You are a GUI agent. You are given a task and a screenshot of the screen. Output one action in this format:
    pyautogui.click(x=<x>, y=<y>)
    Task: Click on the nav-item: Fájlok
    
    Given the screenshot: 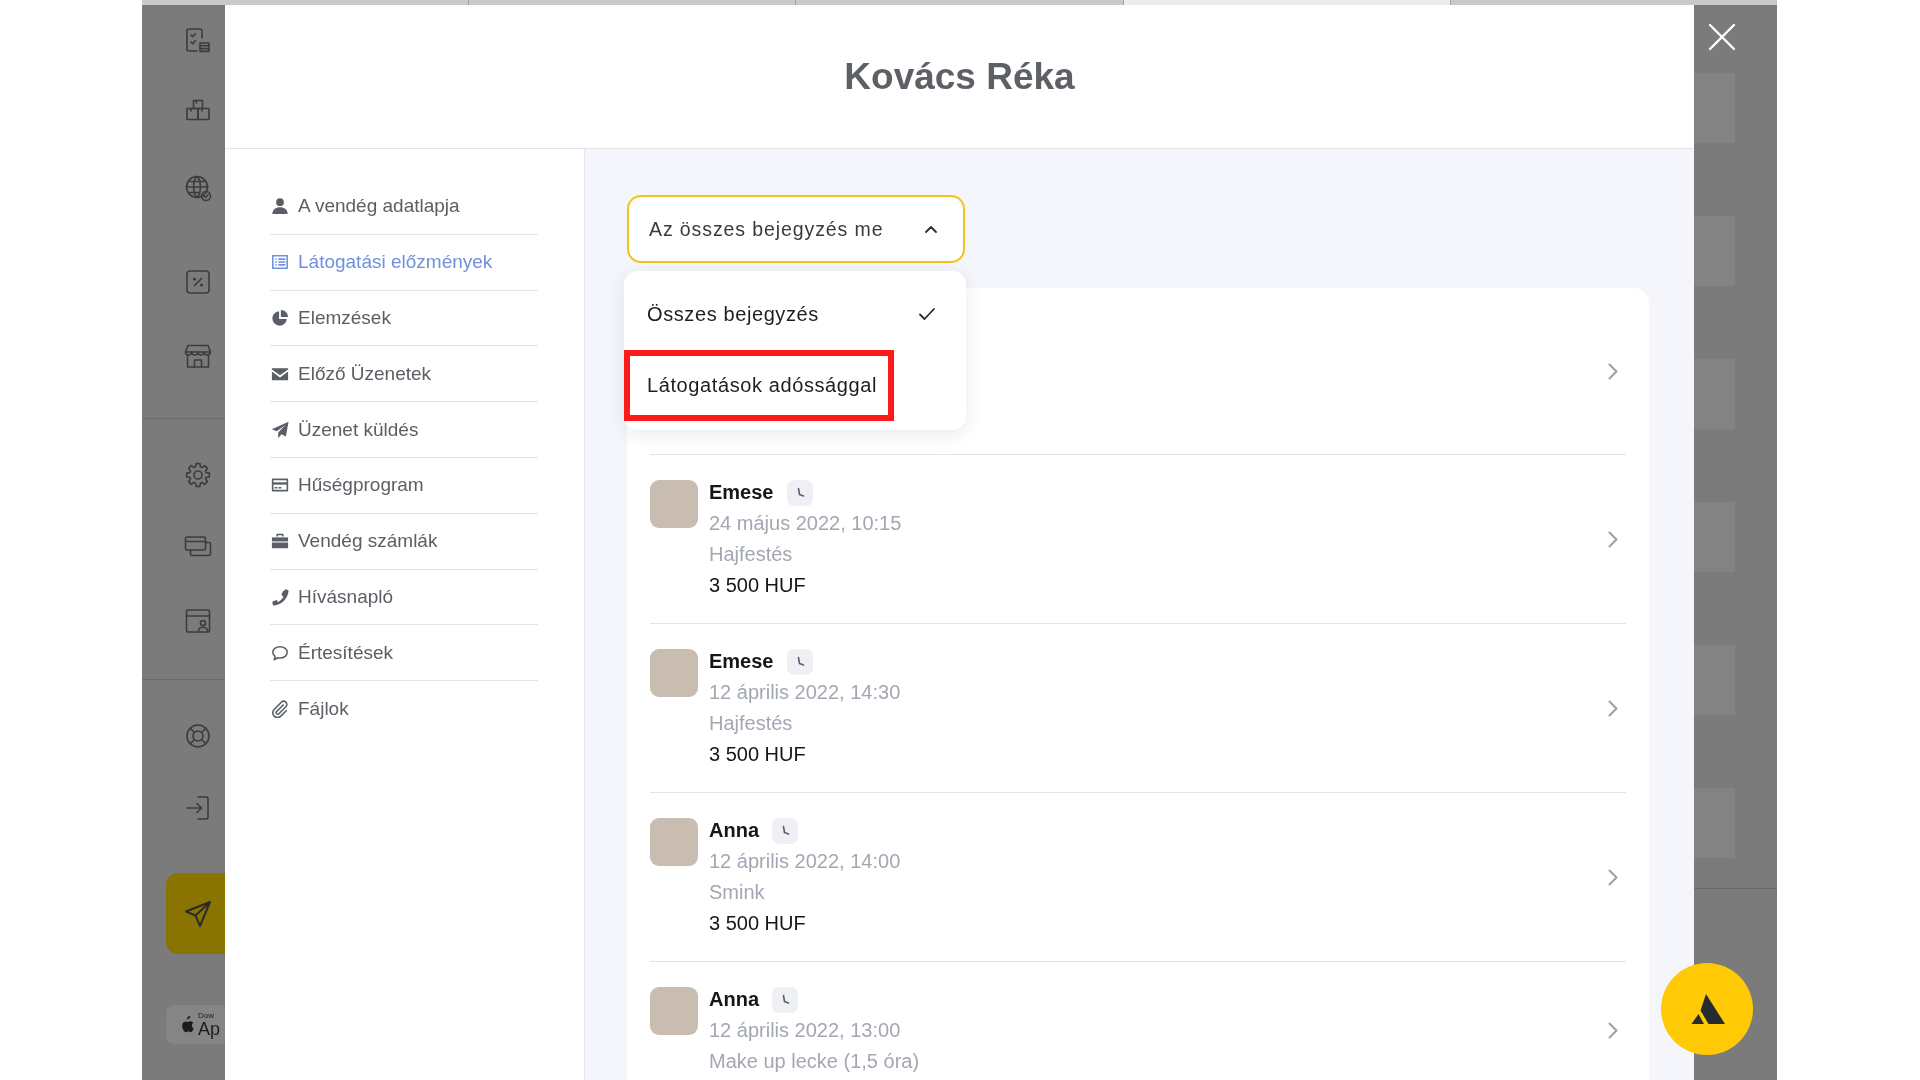 What is the action you would take?
    pyautogui.click(x=404, y=709)
    